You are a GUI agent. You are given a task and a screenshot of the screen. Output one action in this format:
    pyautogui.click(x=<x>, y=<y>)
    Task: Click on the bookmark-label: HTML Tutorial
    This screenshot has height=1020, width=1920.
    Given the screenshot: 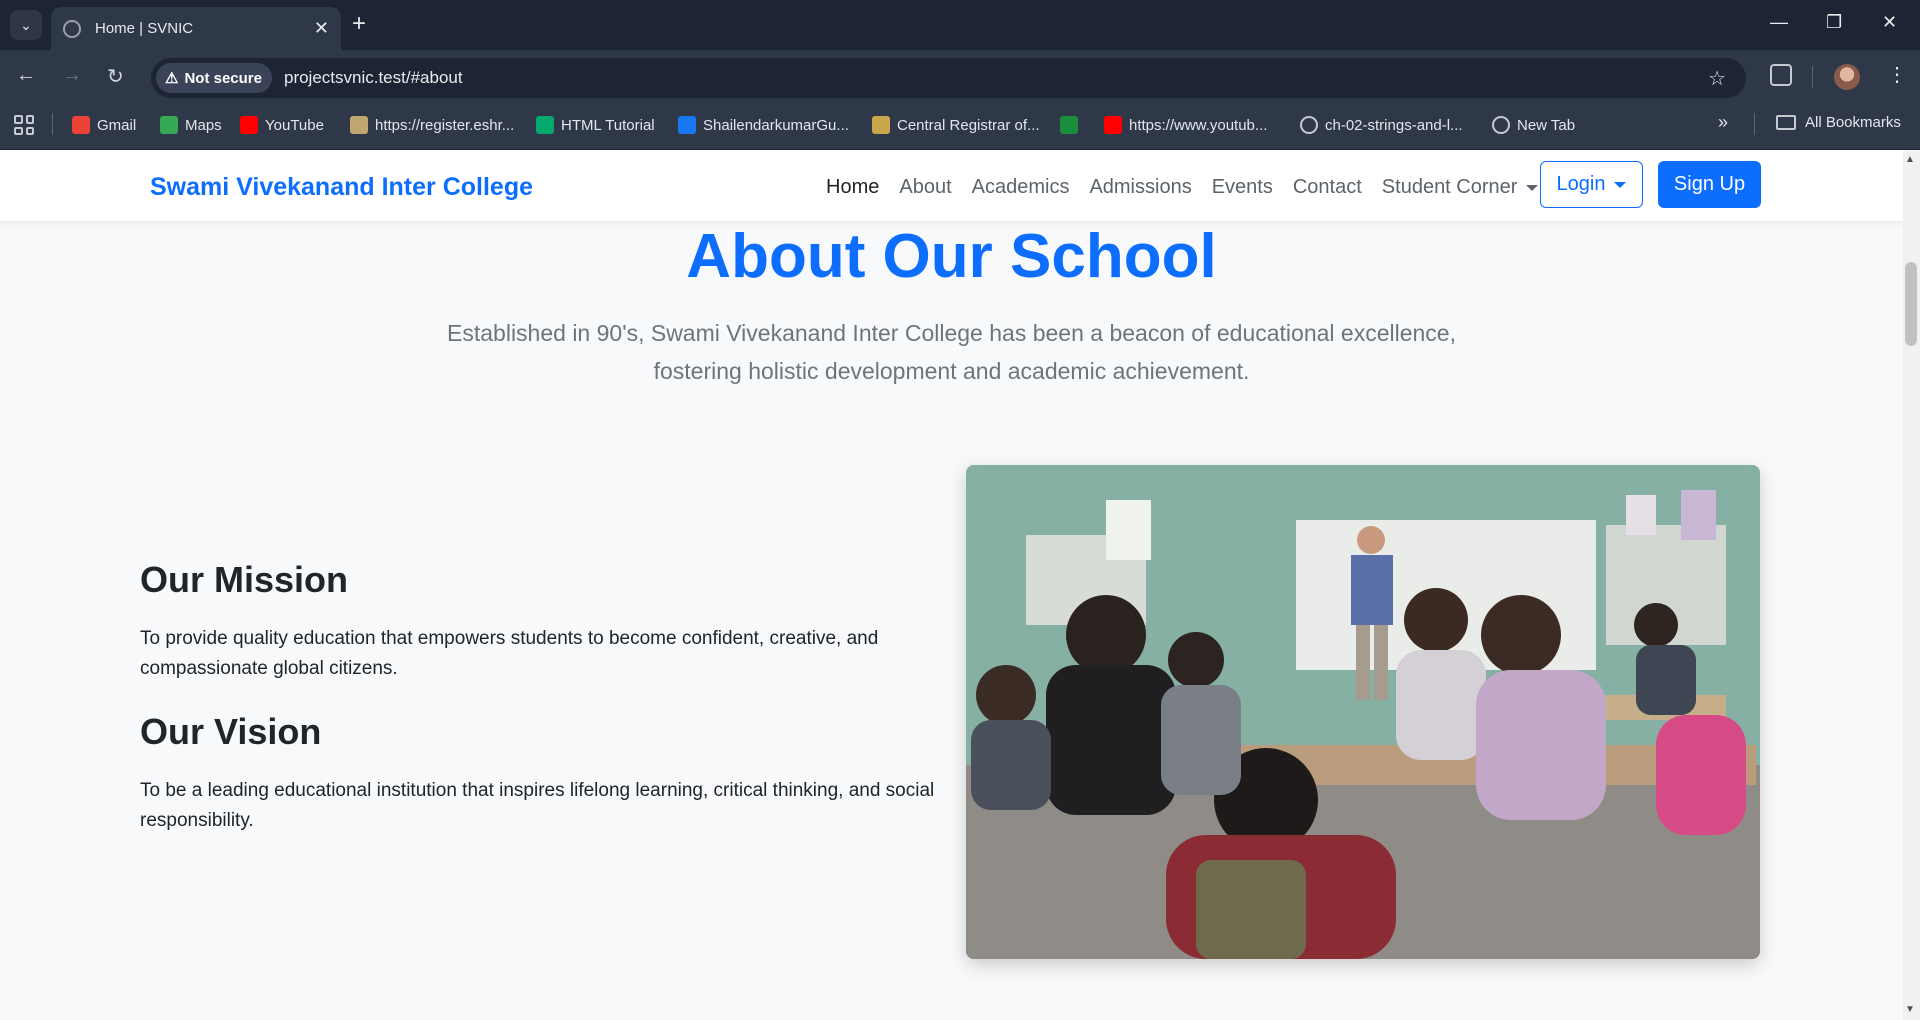 What is the action you would take?
    pyautogui.click(x=608, y=125)
    